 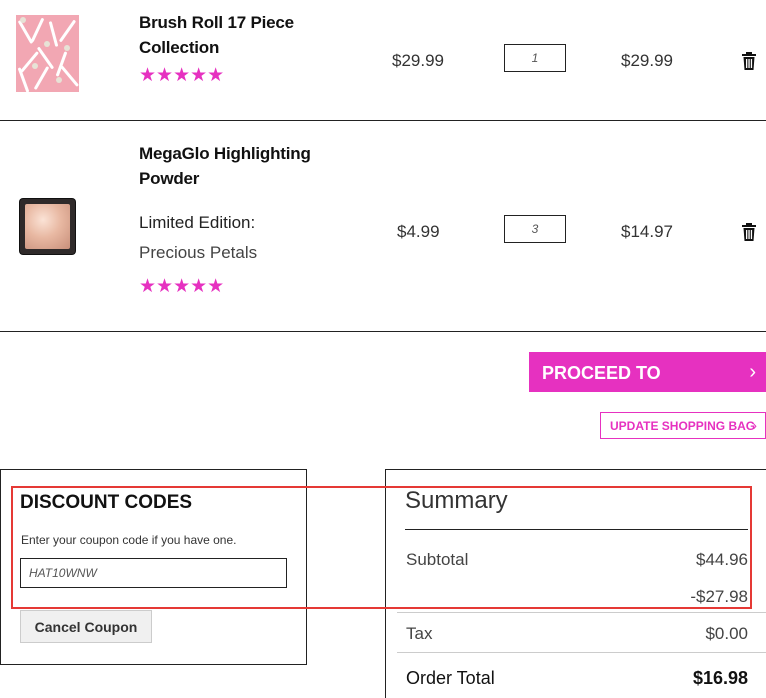 I want to click on update-button-label: UPDATE SHOPPING BAG, so click(x=683, y=426).